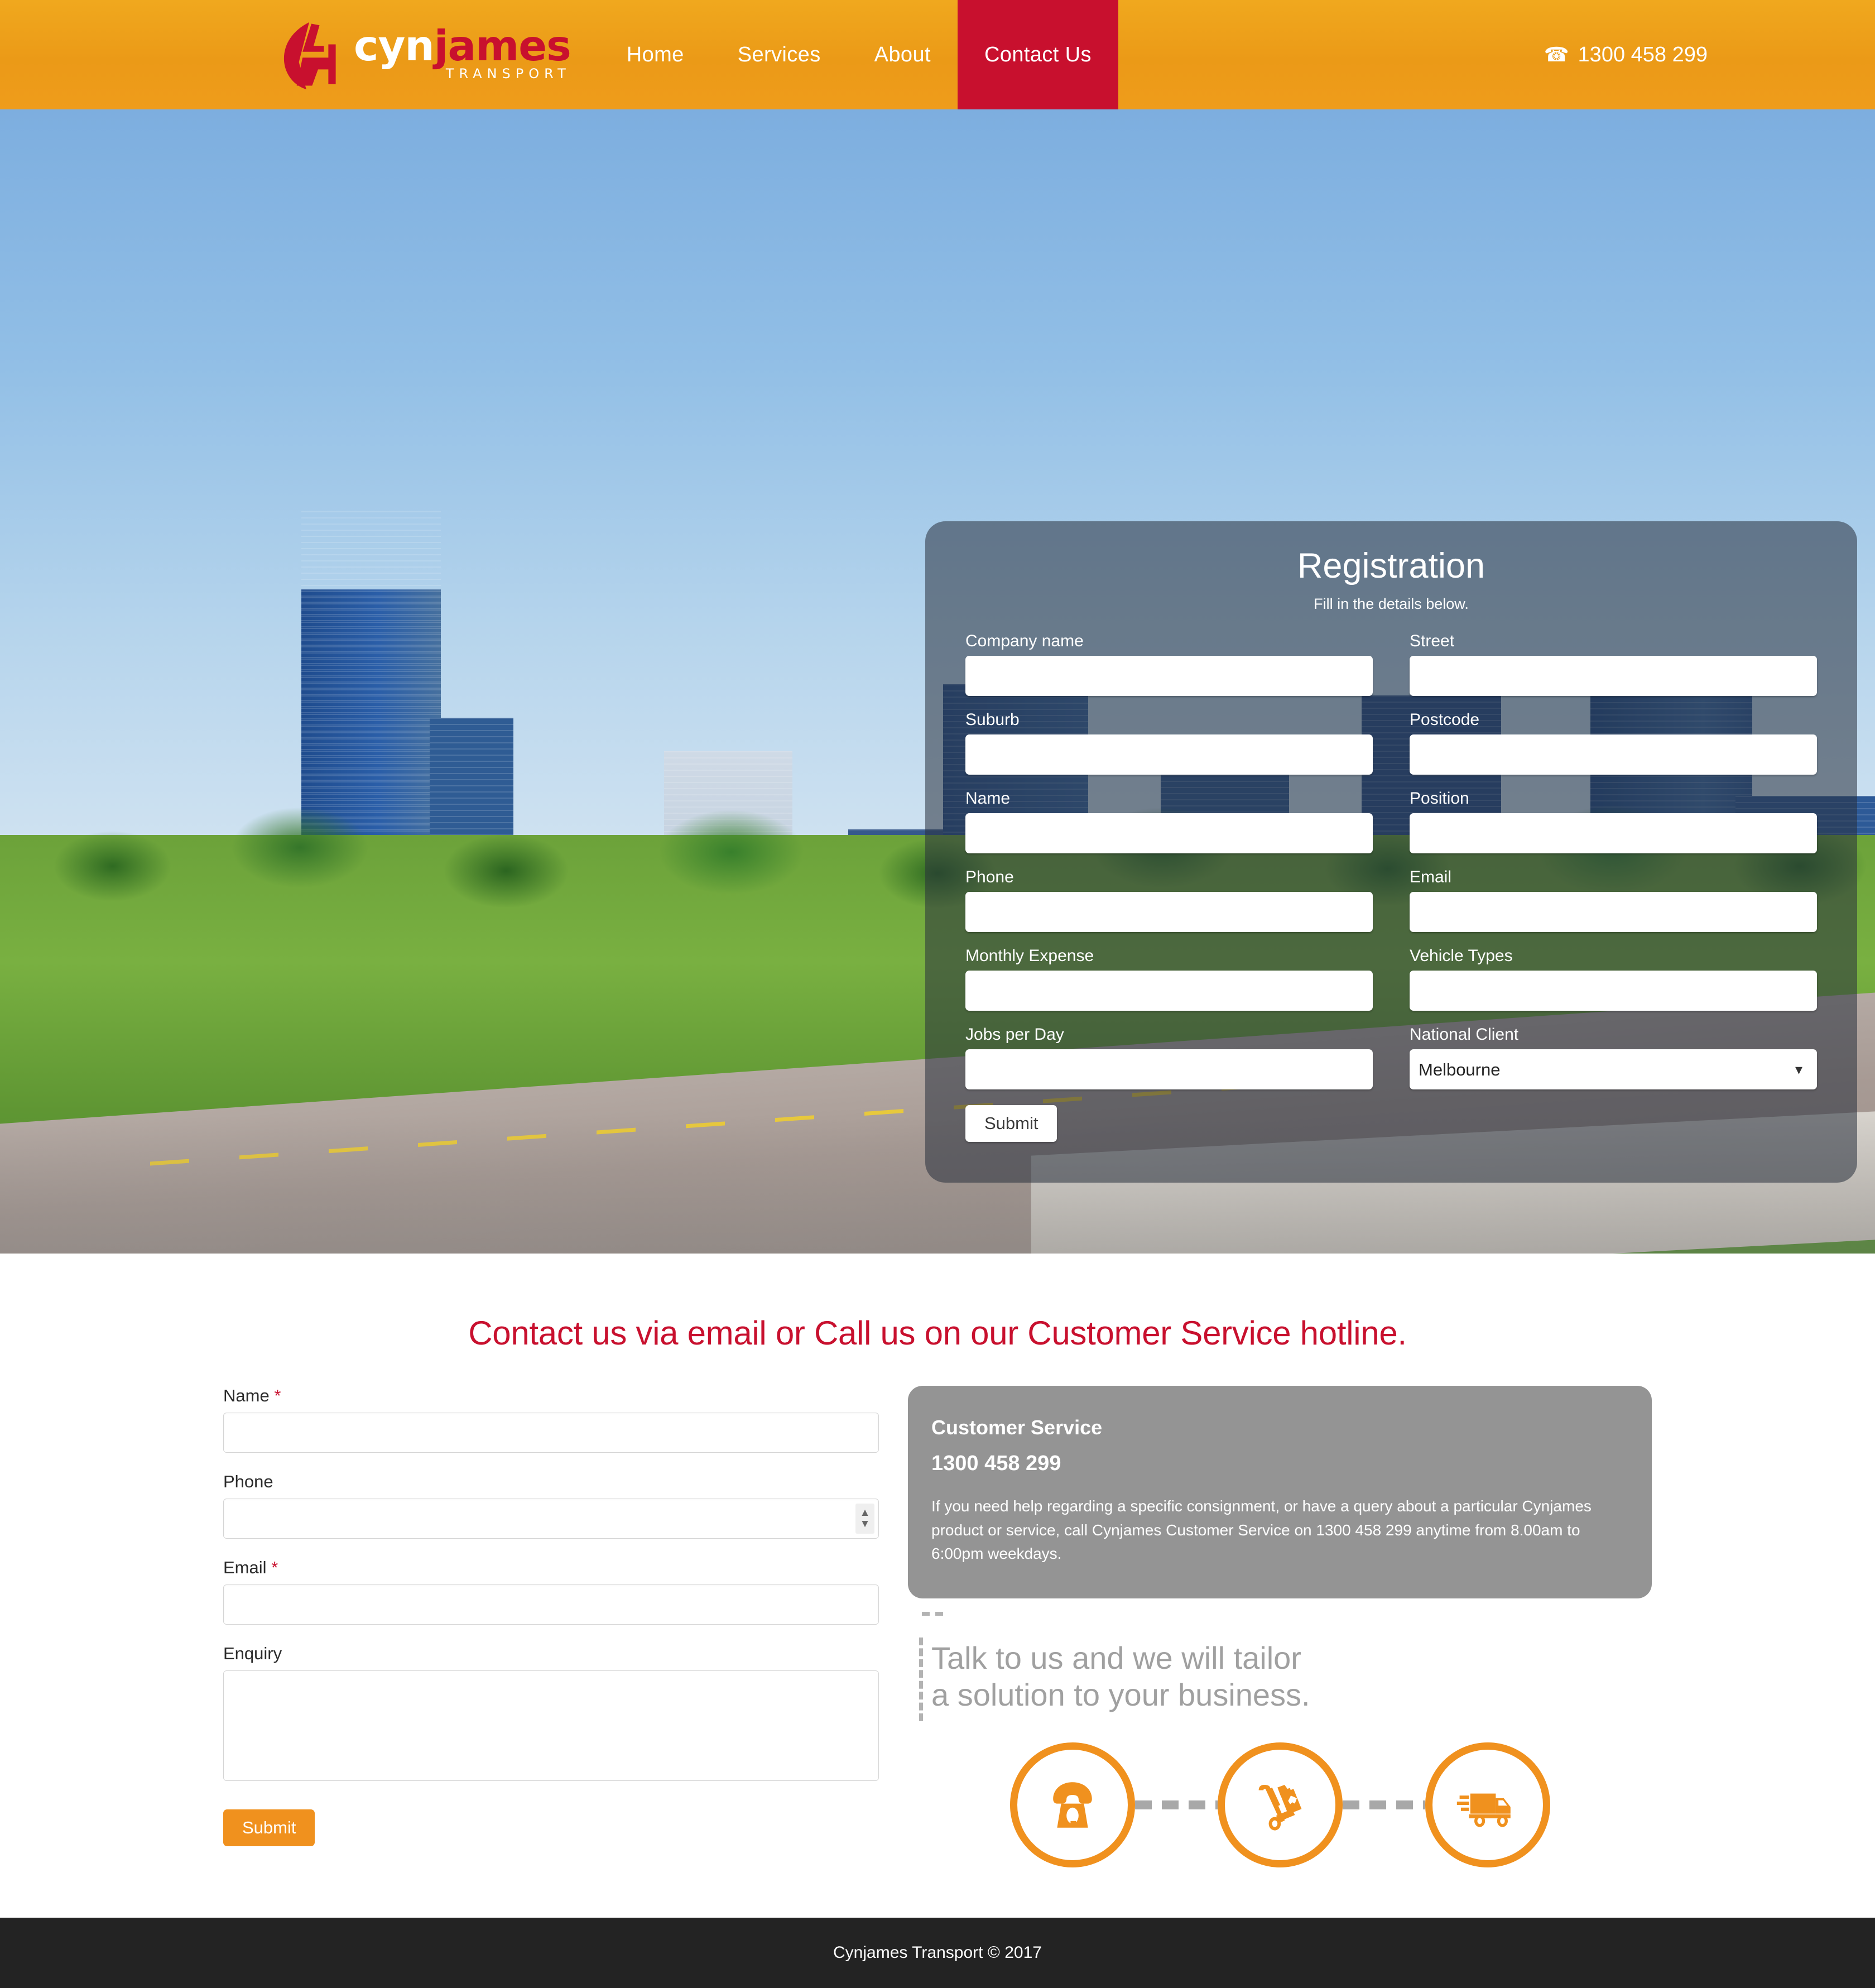 This screenshot has height=1988, width=1875. Describe the element at coordinates (1462, 957) in the screenshot. I see `field-label-vehicle-types: Vehicle Types` at that location.